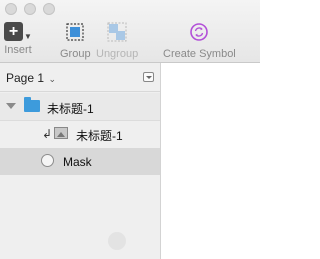 The image size is (320, 259). What do you see at coordinates (75, 32) in the screenshot?
I see `group-icon` at bounding box center [75, 32].